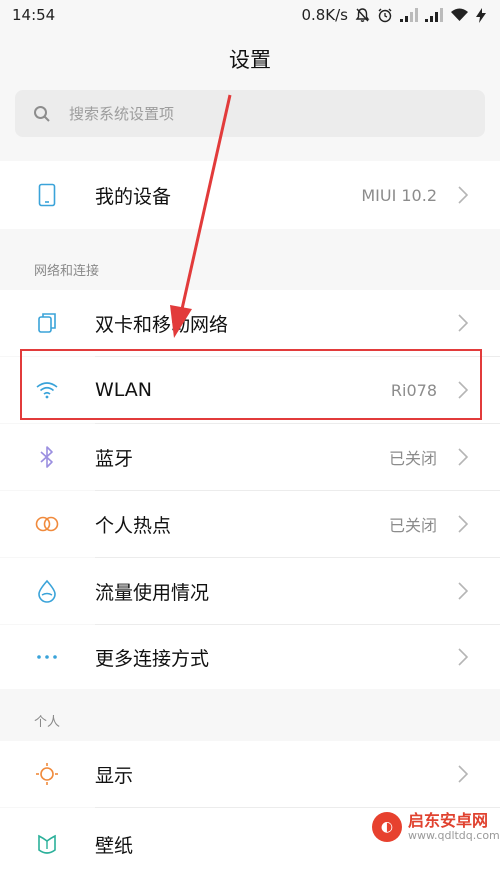  Describe the element at coordinates (250, 60) in the screenshot. I see `page-title: 设置` at that location.